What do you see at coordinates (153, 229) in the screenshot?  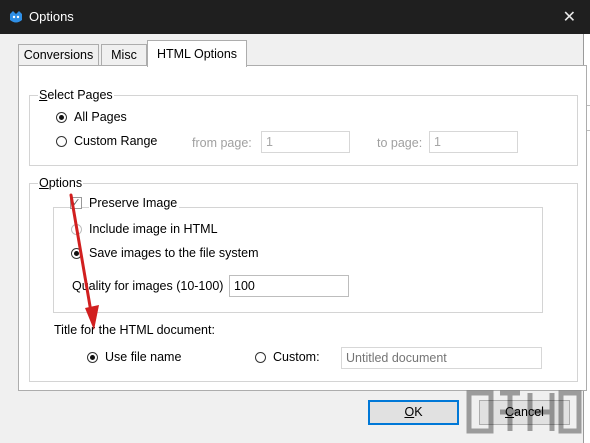 I see `include-image-html-label: Include image in HTML` at bounding box center [153, 229].